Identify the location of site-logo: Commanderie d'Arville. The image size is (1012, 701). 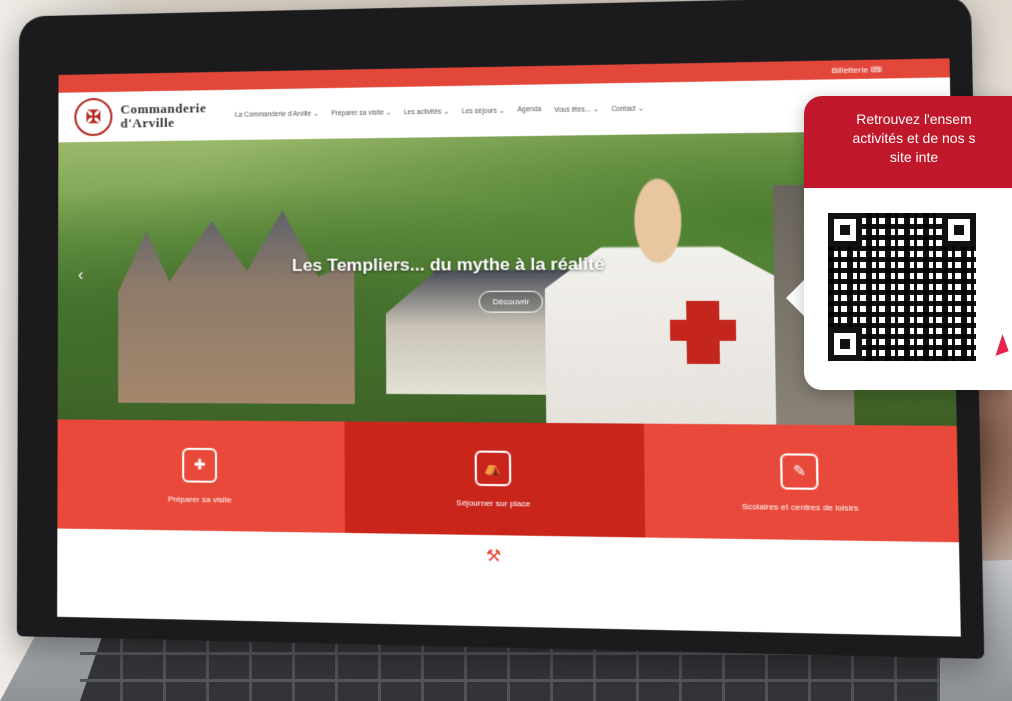
(163, 115).